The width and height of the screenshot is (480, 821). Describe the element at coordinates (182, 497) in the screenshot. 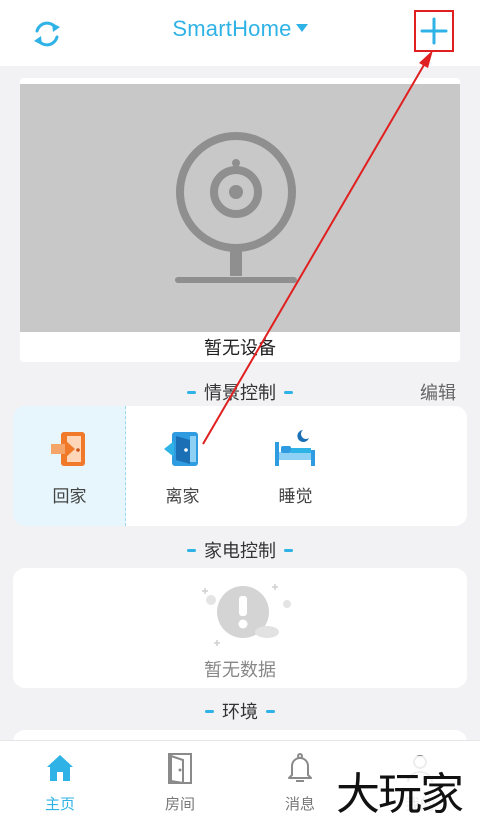

I see `scene-label: 离家` at that location.